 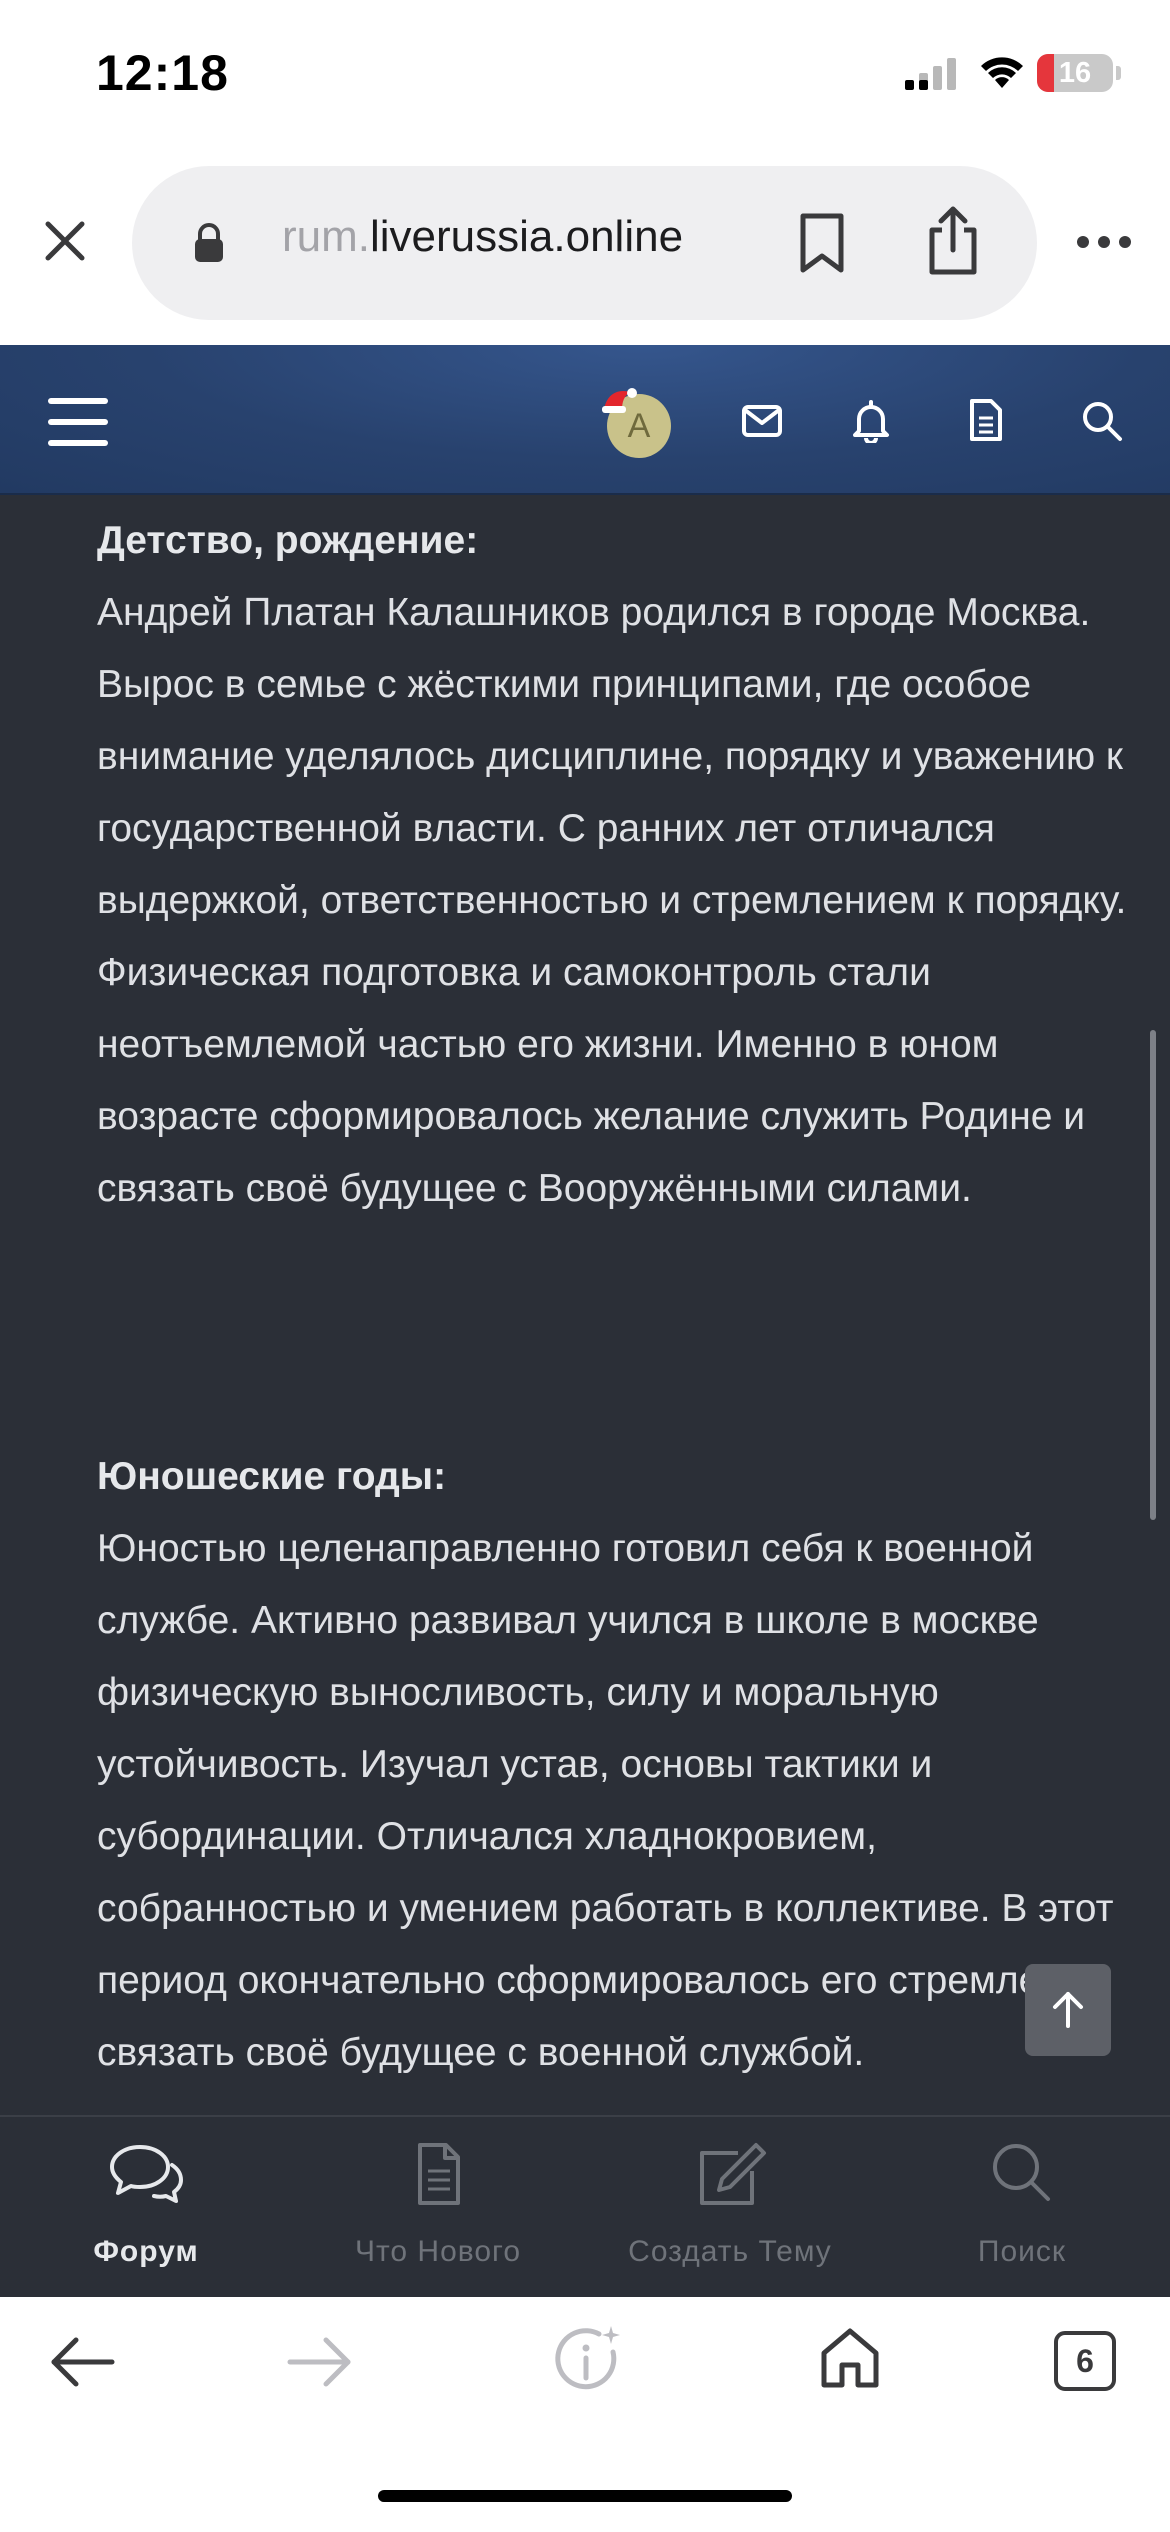 I want to click on menu-icon, so click(x=78, y=422).